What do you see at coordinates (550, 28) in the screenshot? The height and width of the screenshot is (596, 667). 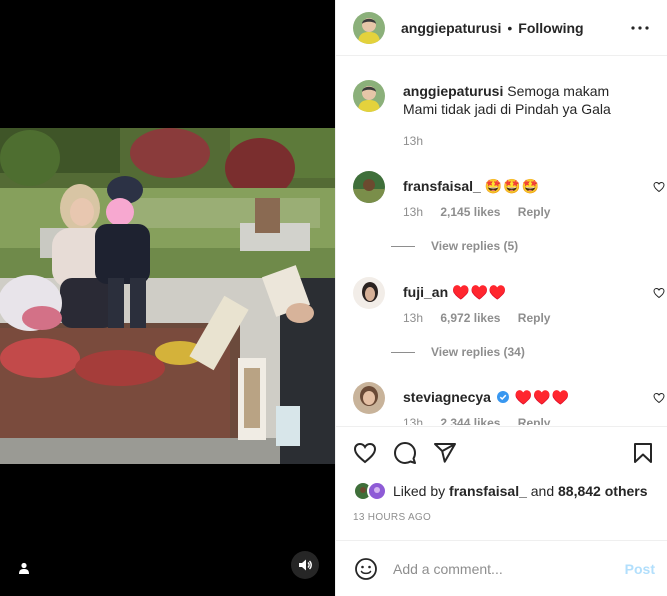 I see `following-button: Following` at bounding box center [550, 28].